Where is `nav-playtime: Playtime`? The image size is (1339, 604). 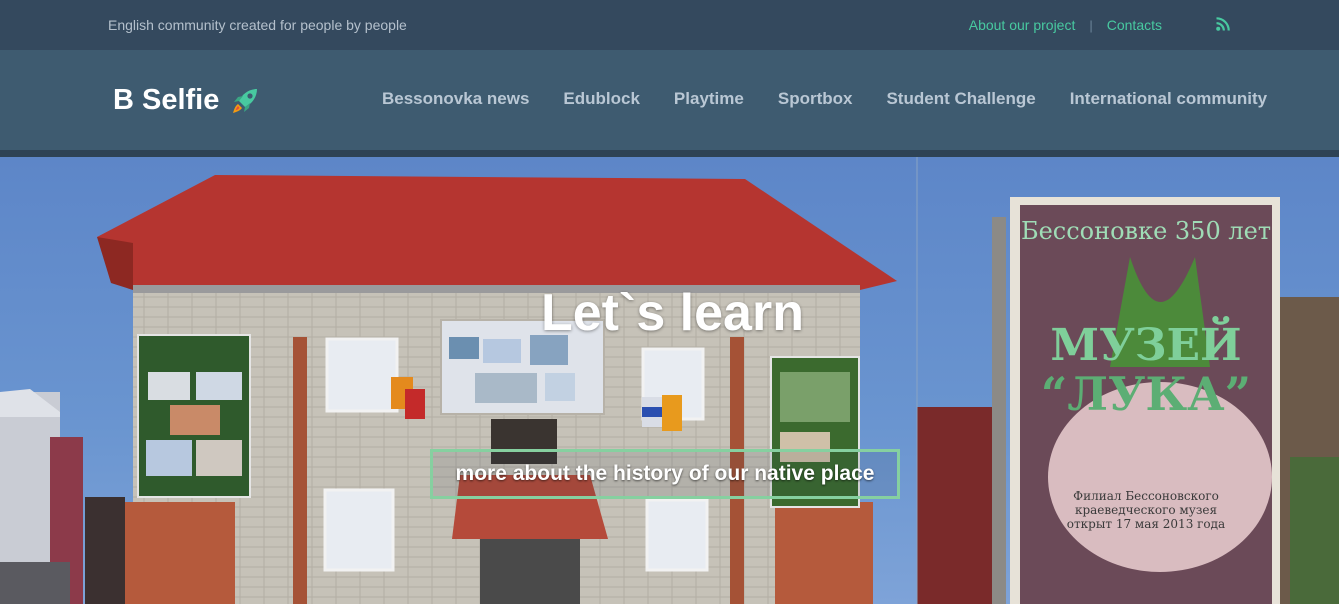
nav-playtime: Playtime is located at coordinates (709, 99).